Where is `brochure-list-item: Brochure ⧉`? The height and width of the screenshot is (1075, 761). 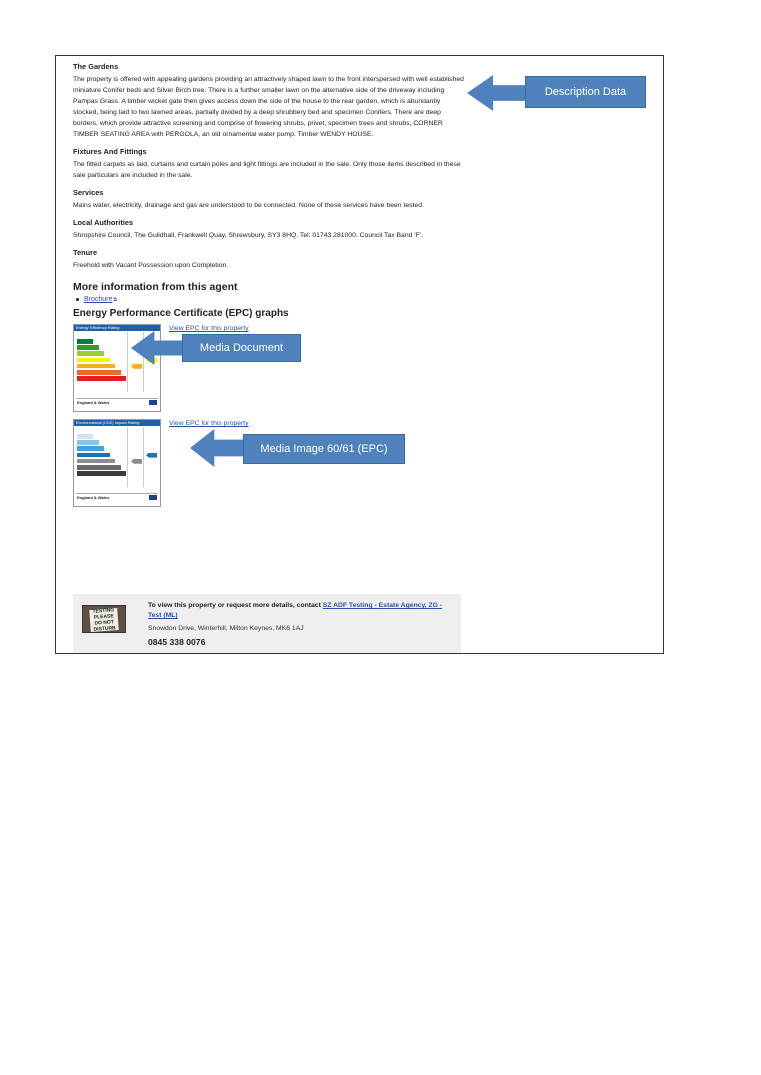 brochure-list-item: Brochure ⧉ is located at coordinates (269, 299).